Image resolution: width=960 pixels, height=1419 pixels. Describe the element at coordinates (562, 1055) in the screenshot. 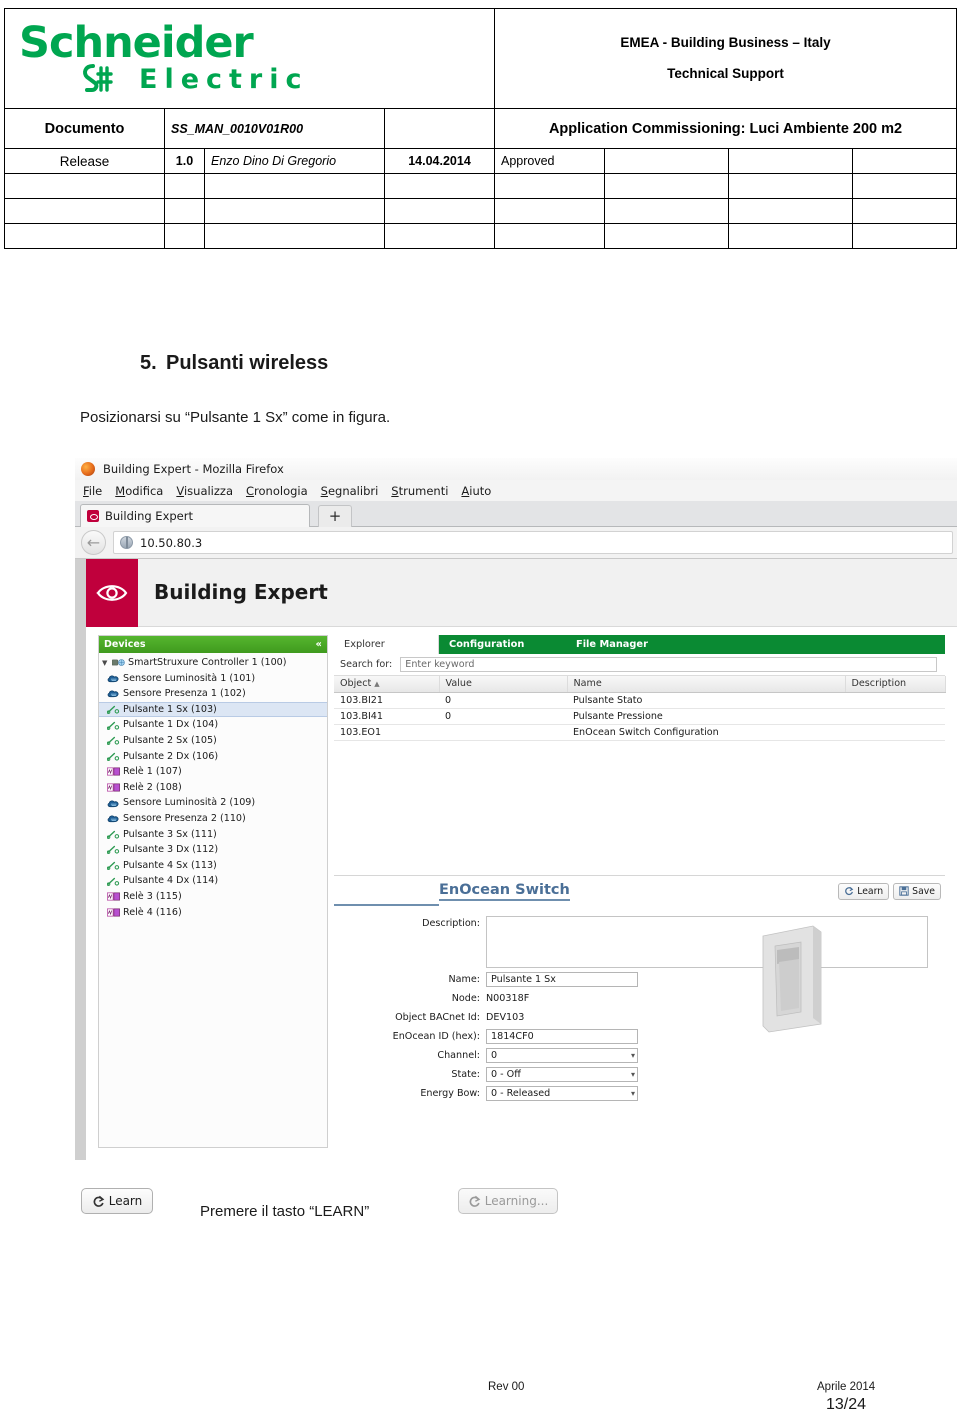

I see `channel-select: 0 ▾` at that location.